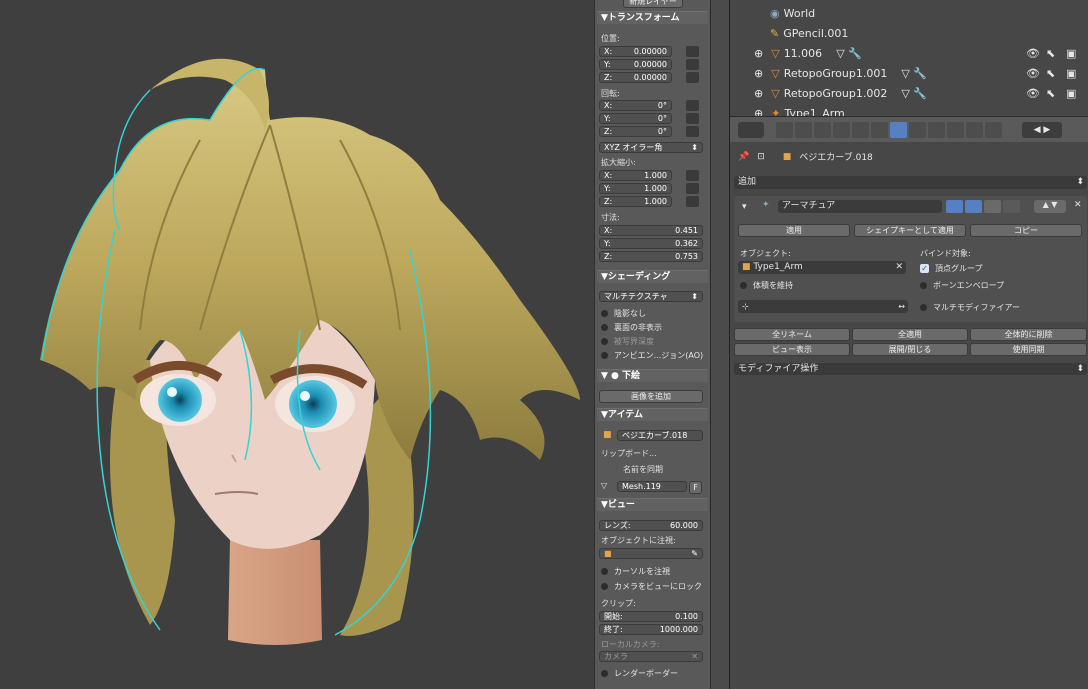  I want to click on lens-field: レンズ: 60.000, so click(651, 525).